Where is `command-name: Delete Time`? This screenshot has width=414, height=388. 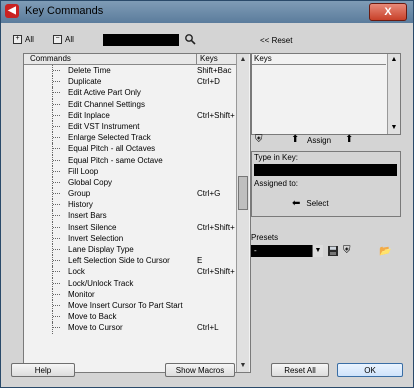
command-name: Delete Time is located at coordinates (89, 70).